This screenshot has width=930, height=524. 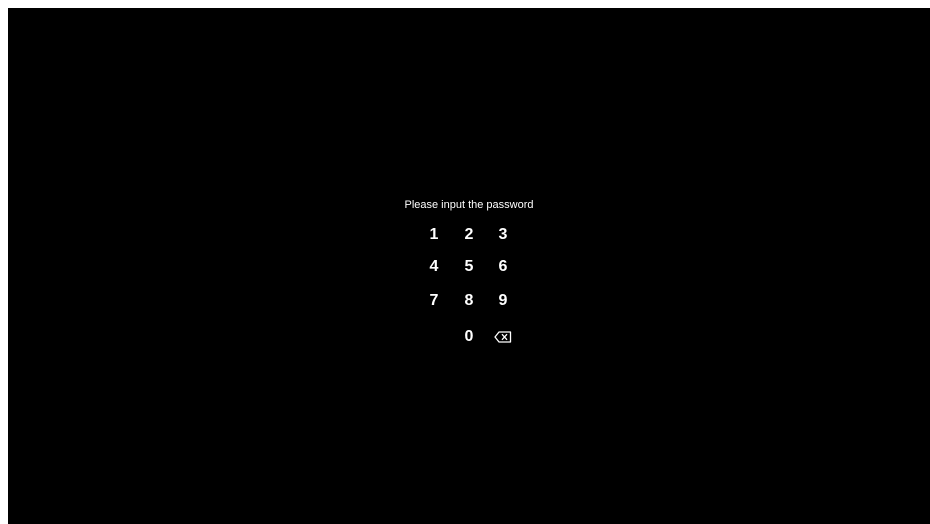 I want to click on key-4: 4, so click(x=434, y=267).